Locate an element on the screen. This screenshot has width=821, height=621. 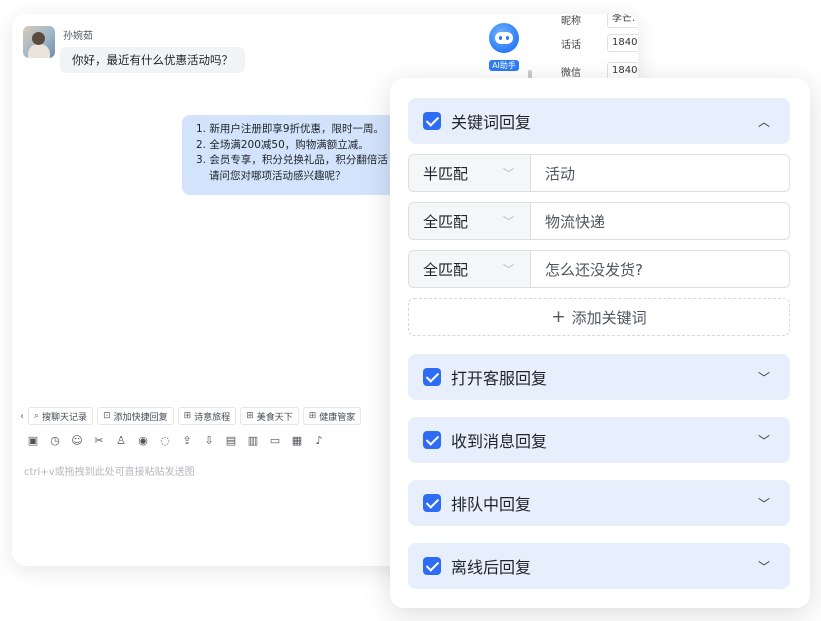
keyword-row: 全匹配 ﹀ 怎么还没发货? is located at coordinates (599, 269).